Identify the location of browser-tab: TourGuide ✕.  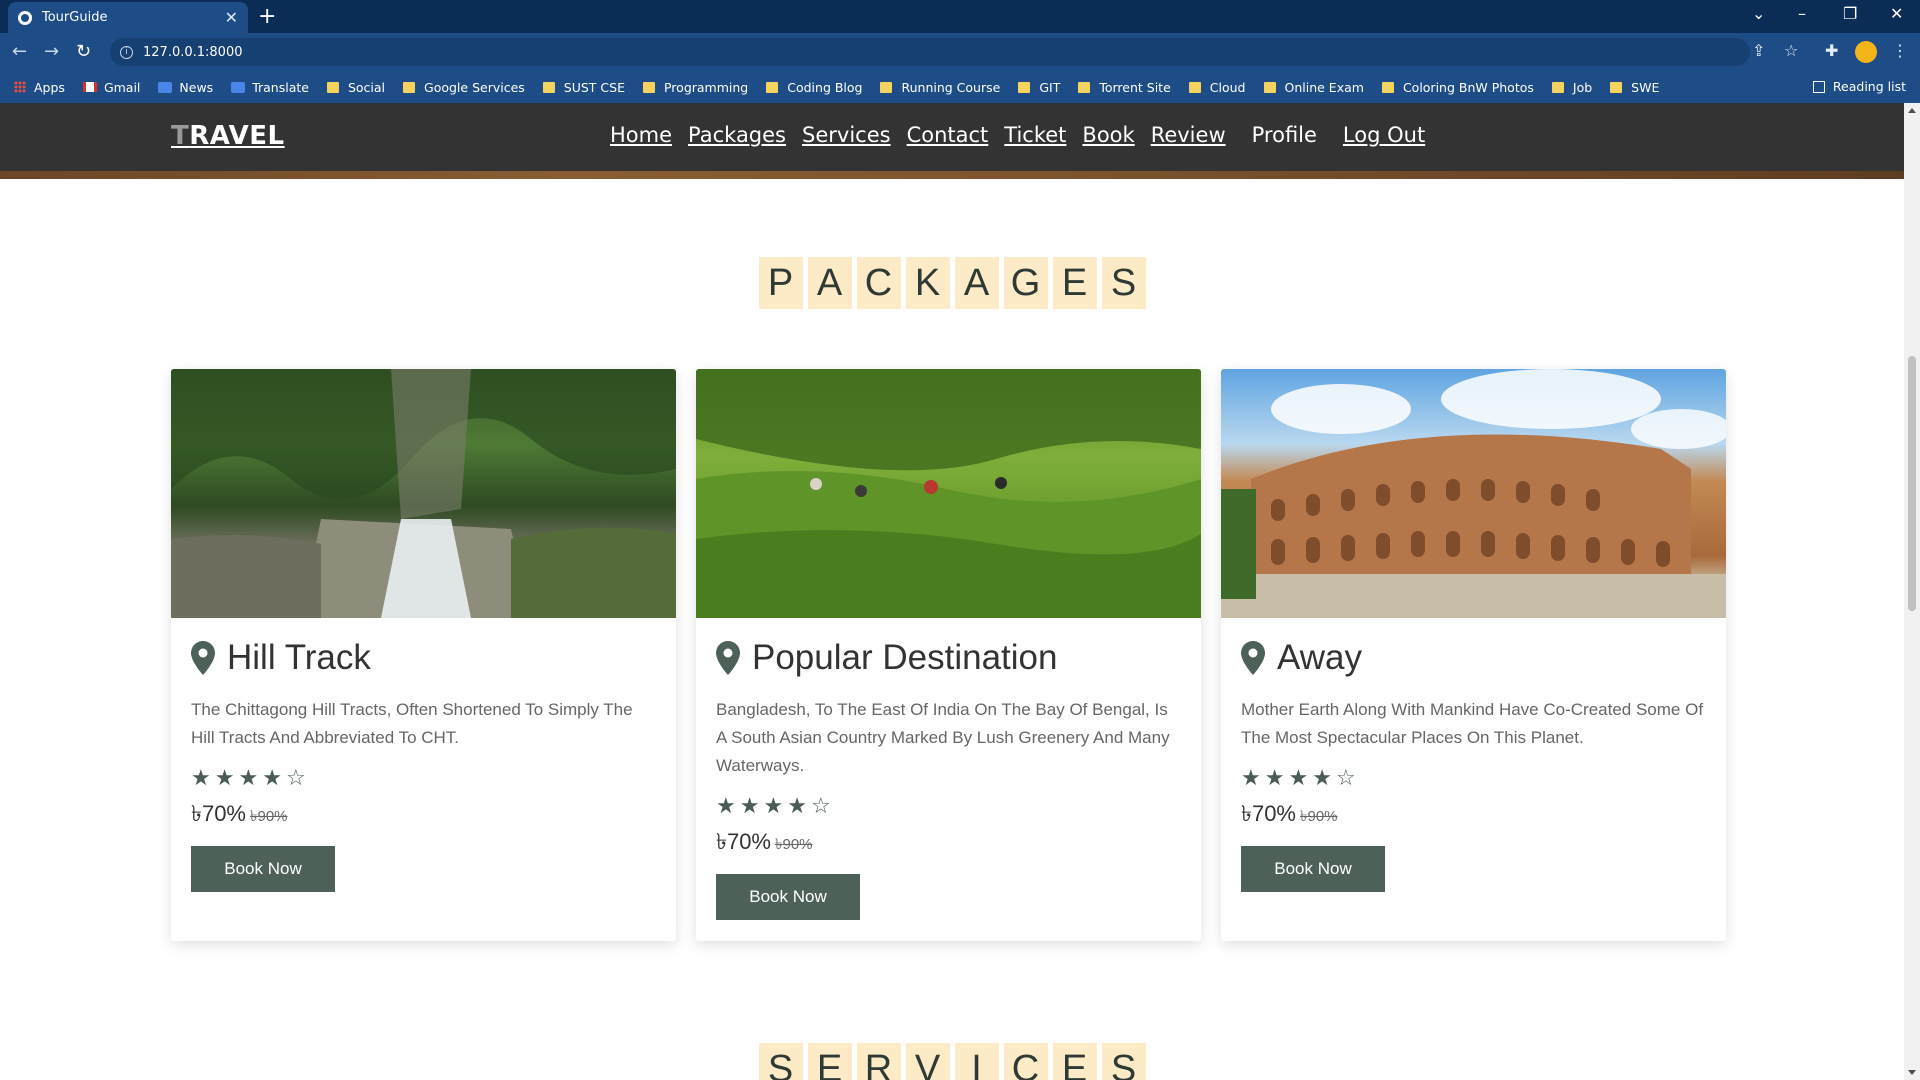
(128, 17).